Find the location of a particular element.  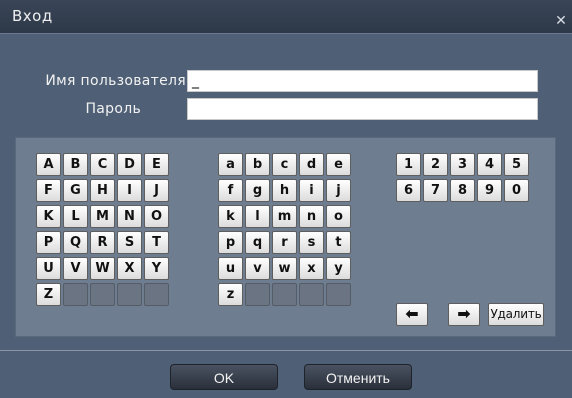

password-label: Пароль is located at coordinates (113, 109).